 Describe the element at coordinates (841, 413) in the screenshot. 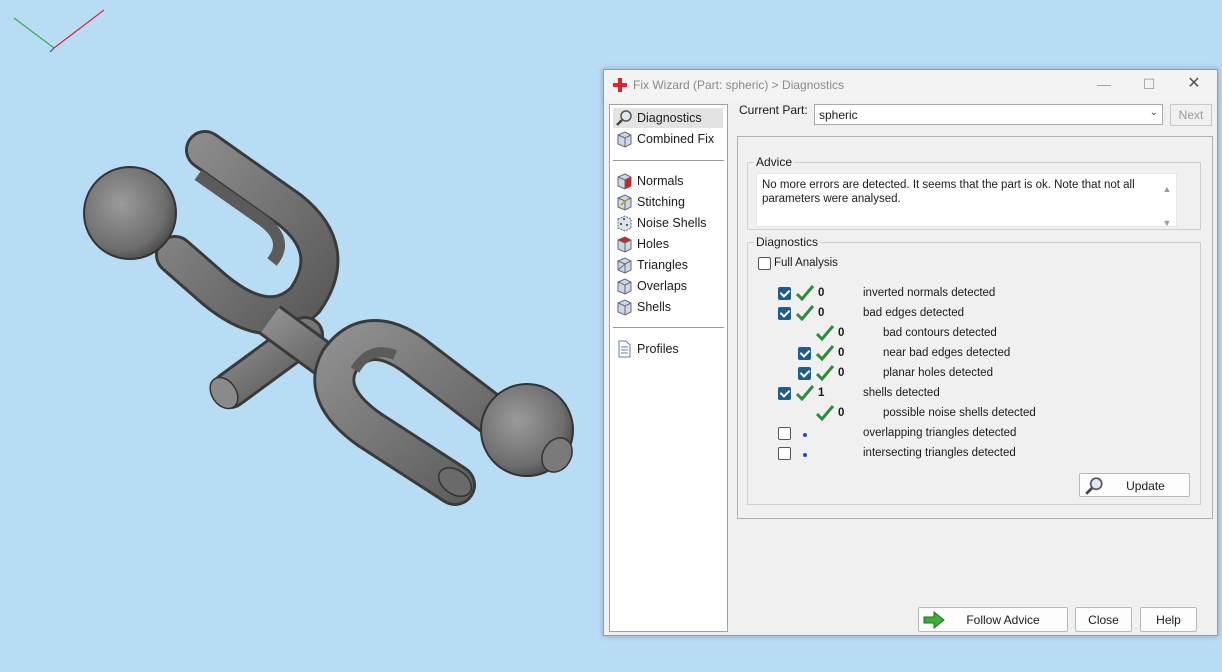

I see `noise-shells-count: 0` at that location.